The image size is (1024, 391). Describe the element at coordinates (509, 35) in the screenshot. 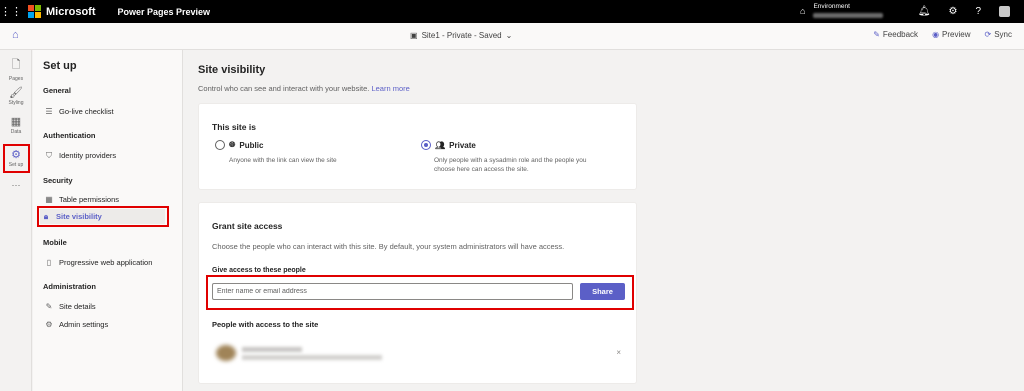

I see `chevron-down-icon: ⌄` at that location.